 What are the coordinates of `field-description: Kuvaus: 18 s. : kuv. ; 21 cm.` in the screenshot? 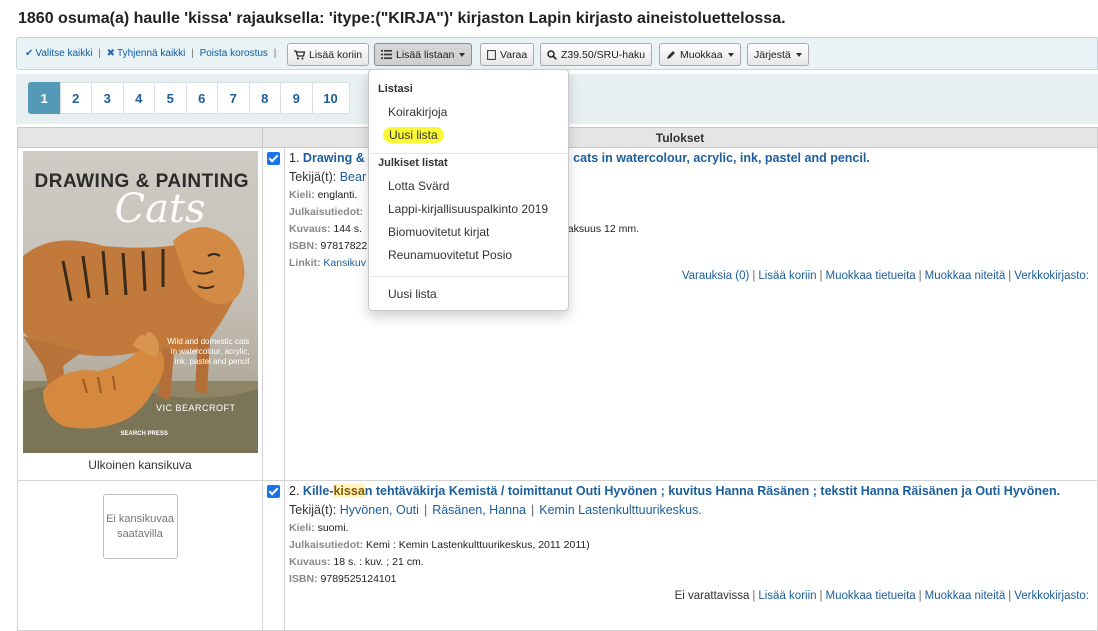 It's located at (356, 562).